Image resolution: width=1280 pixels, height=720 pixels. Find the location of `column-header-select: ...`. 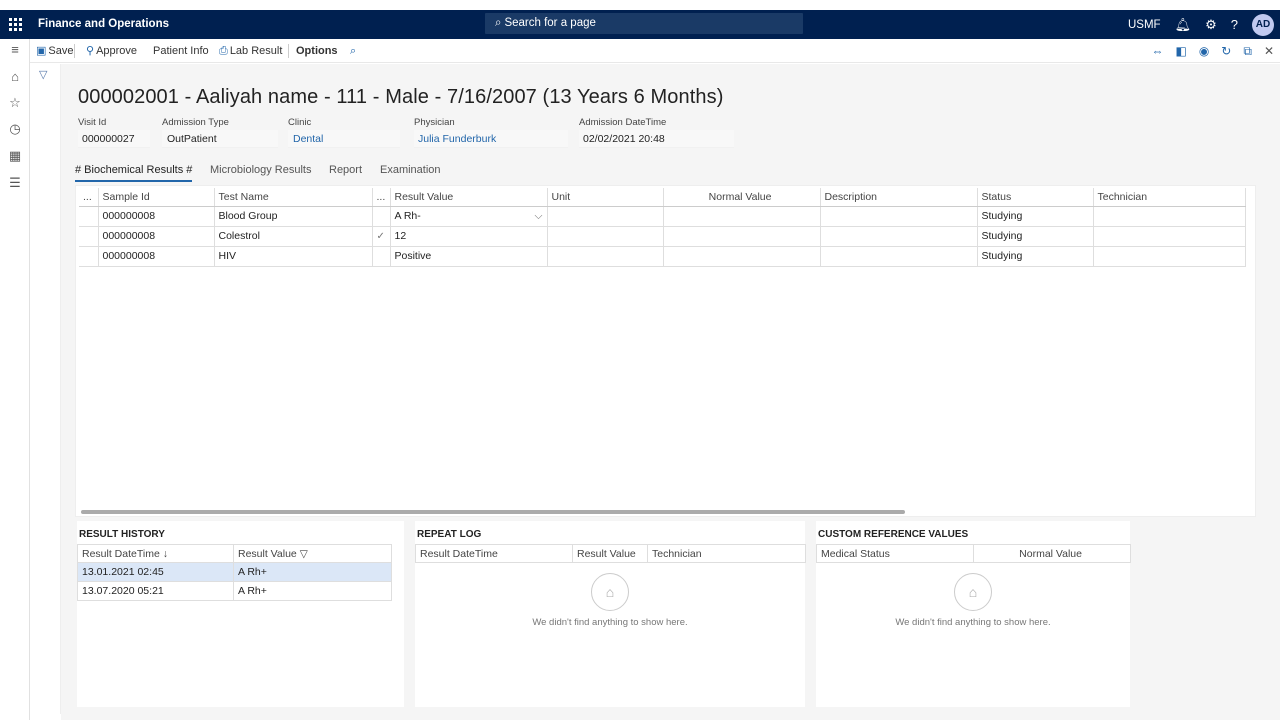

column-header-select: ... is located at coordinates (89, 197).